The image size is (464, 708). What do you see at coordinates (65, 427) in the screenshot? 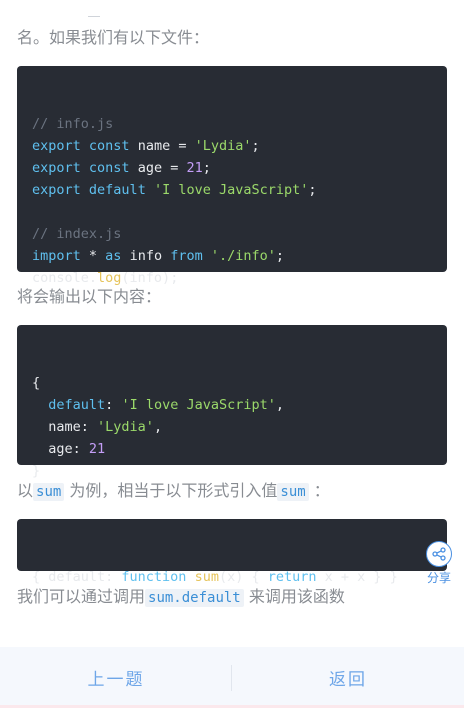
I see `code-token: name:` at bounding box center [65, 427].